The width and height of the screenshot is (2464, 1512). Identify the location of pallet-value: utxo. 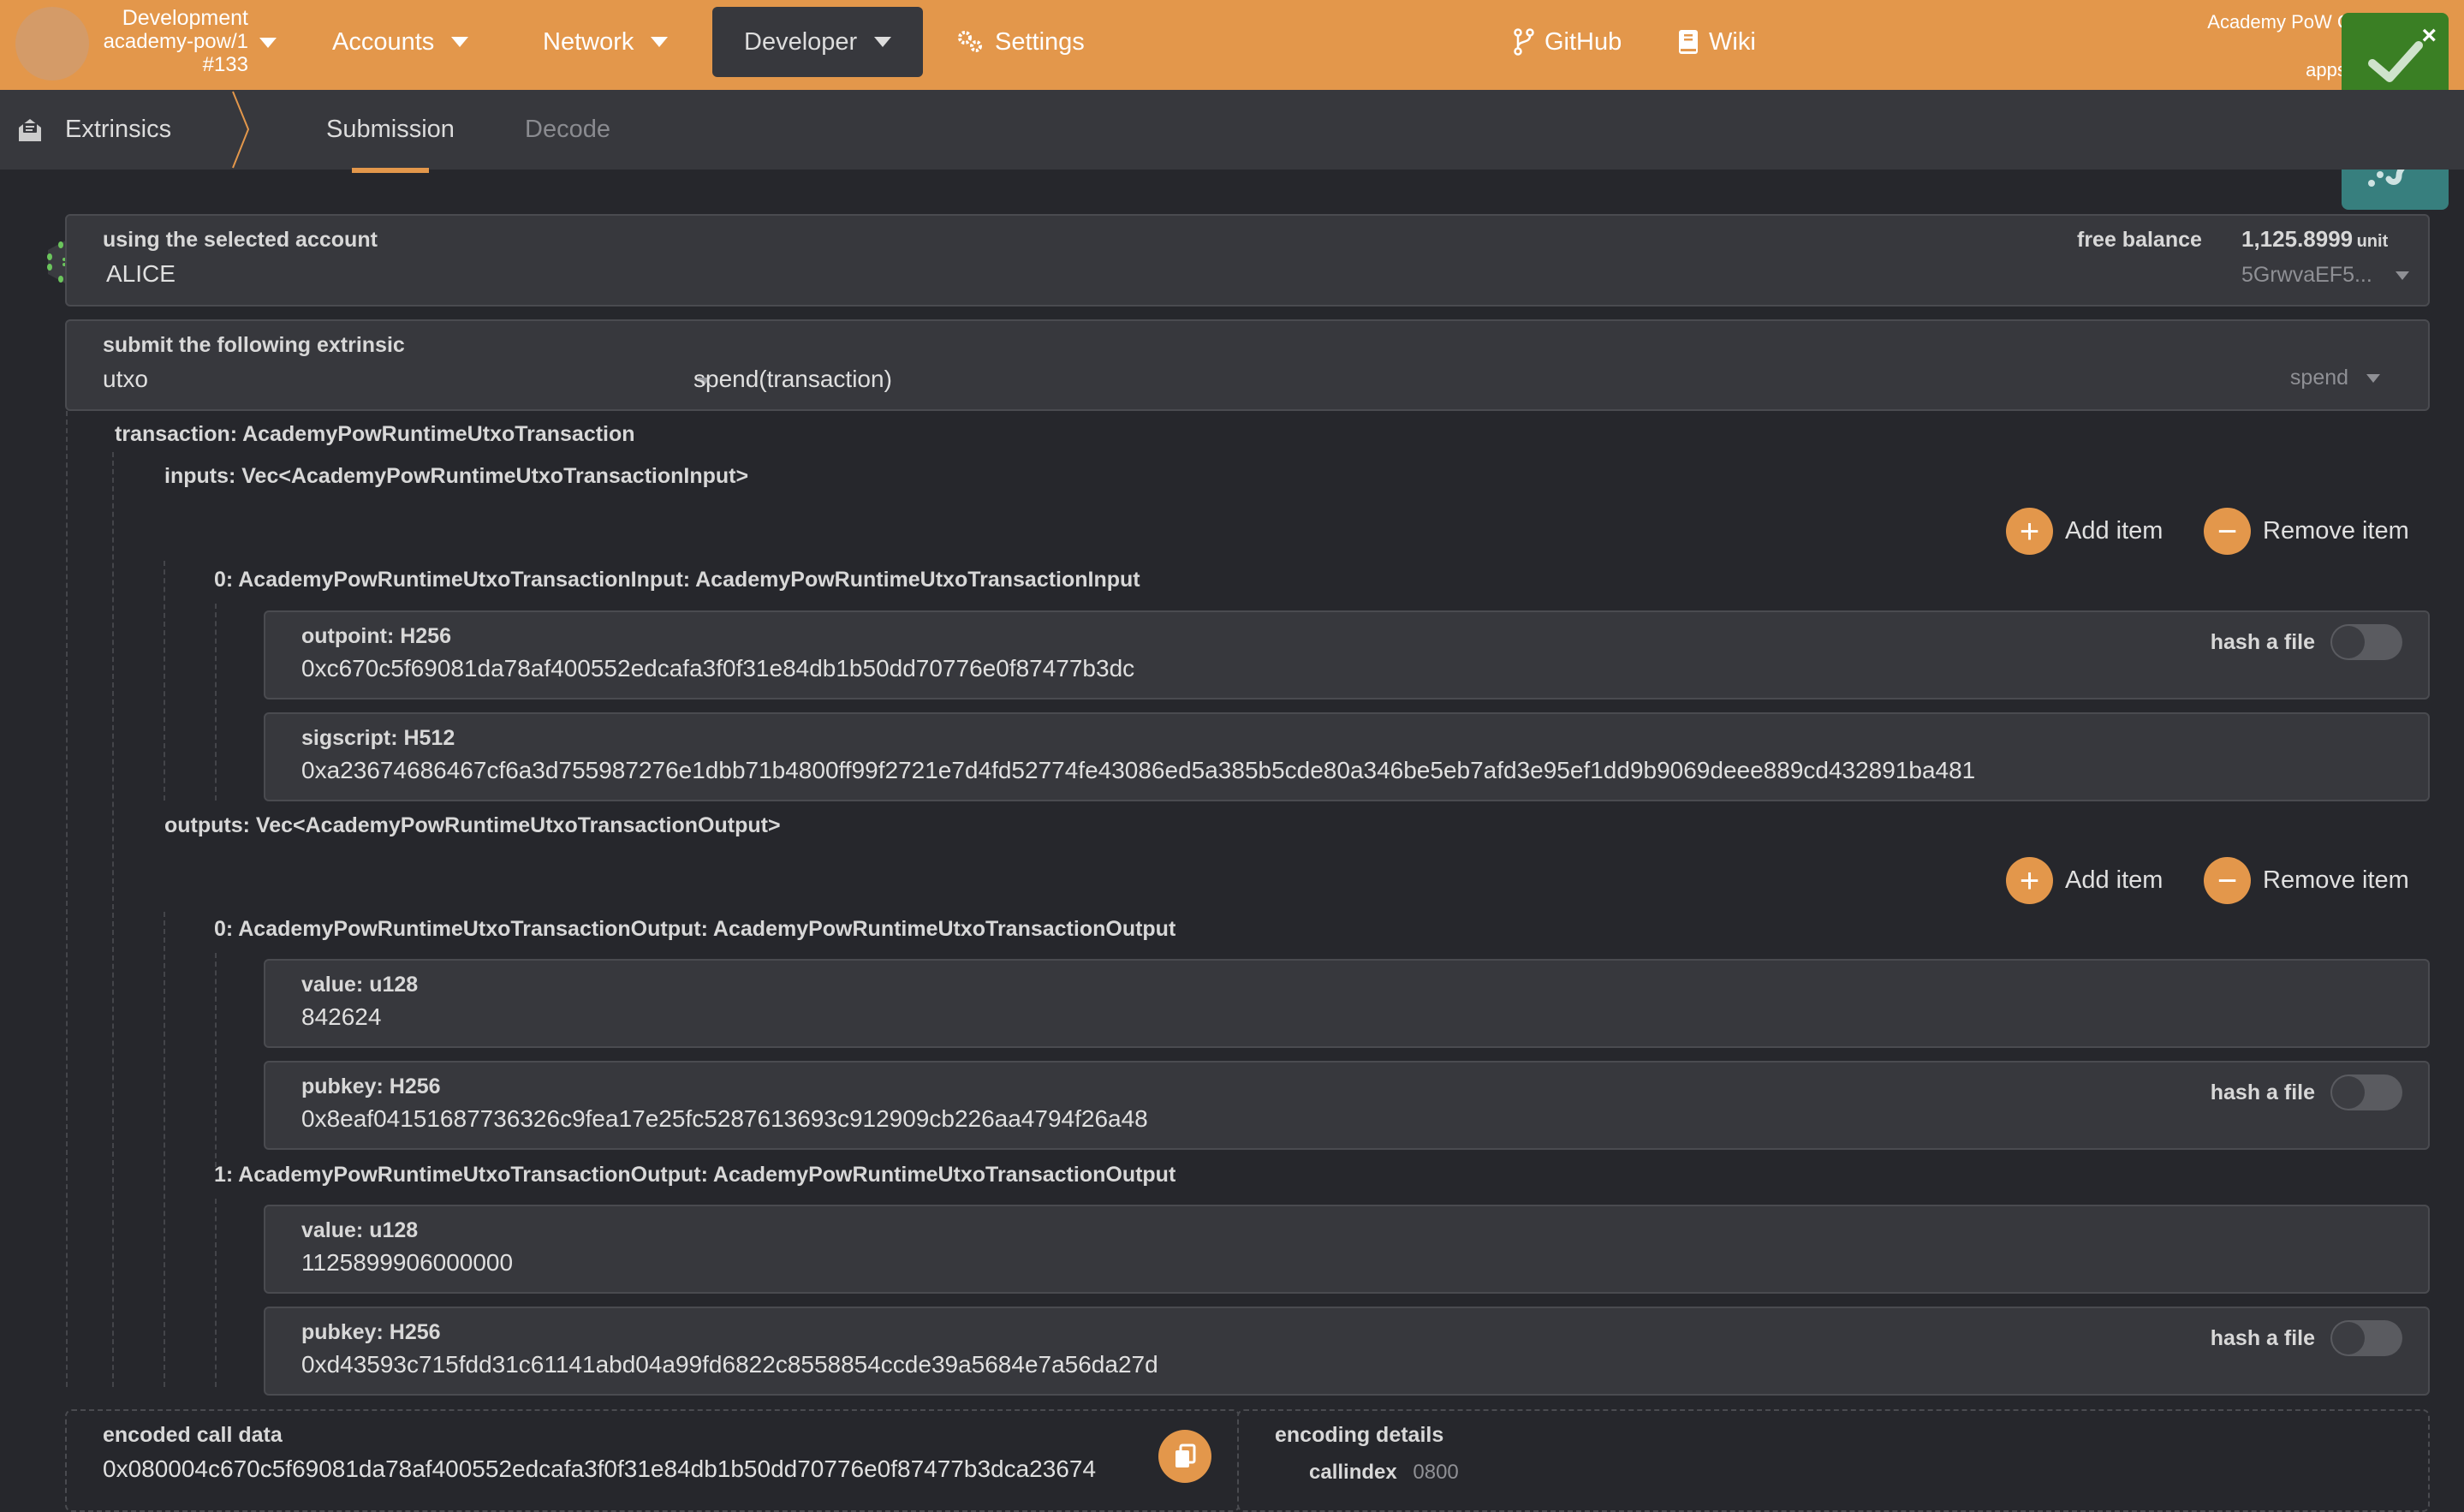
(126, 379).